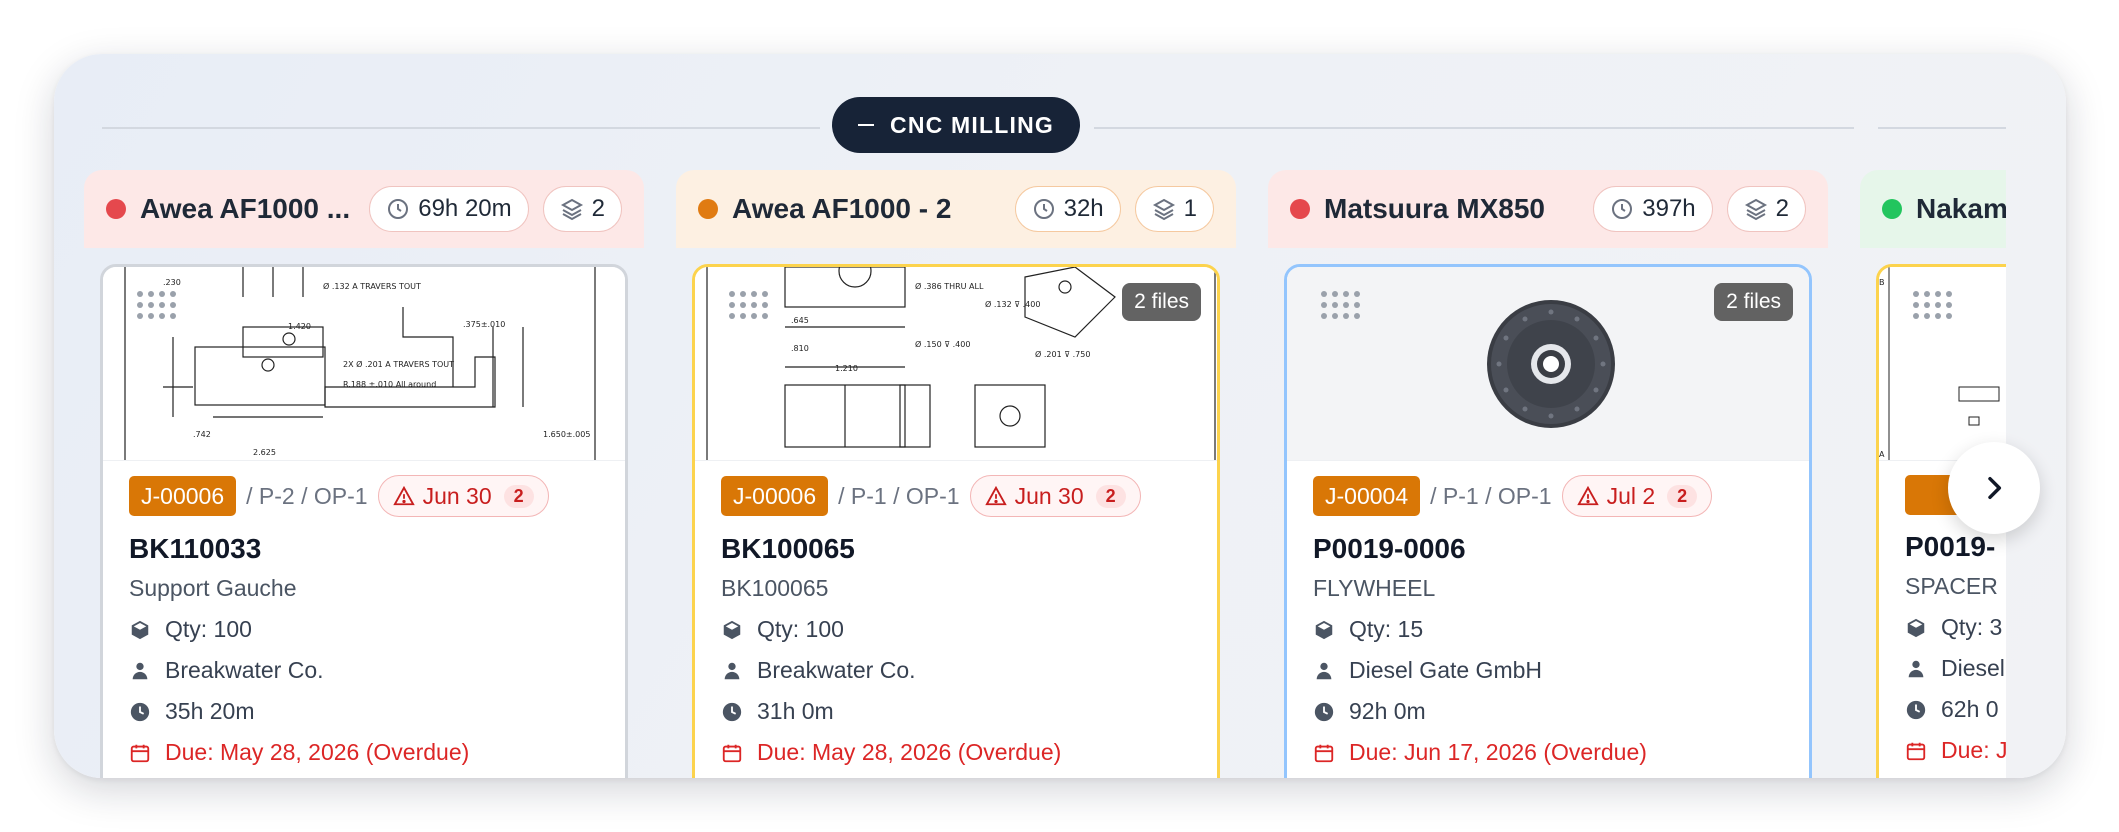  What do you see at coordinates (364, 209) in the screenshot?
I see `machine-column-header: Awea AF1000 ... 69h 20m 2` at bounding box center [364, 209].